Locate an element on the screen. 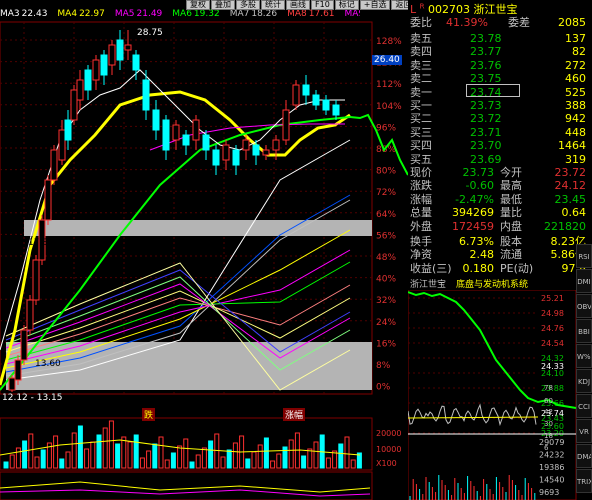 This screenshot has height=500, width=592. chart-toolbar: 复权 叠加 多股 统计 画线 F10 标记 +自选 返回 is located at coordinates (301, 5).